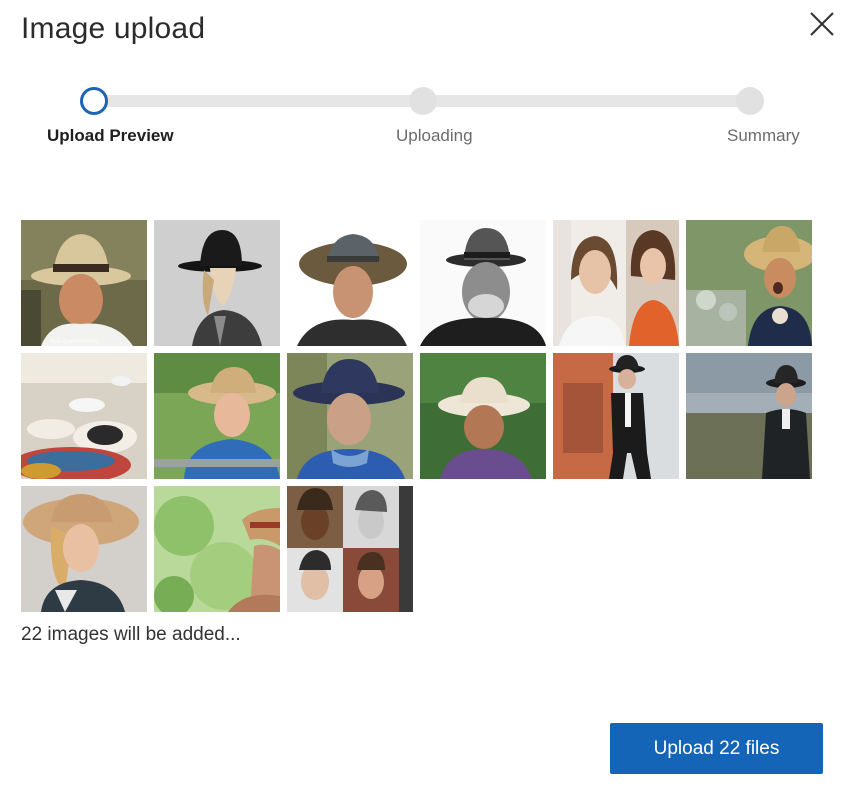 Image resolution: width=850 pixels, height=787 pixels. What do you see at coordinates (763, 135) in the screenshot?
I see `step-label-summary: Summary` at bounding box center [763, 135].